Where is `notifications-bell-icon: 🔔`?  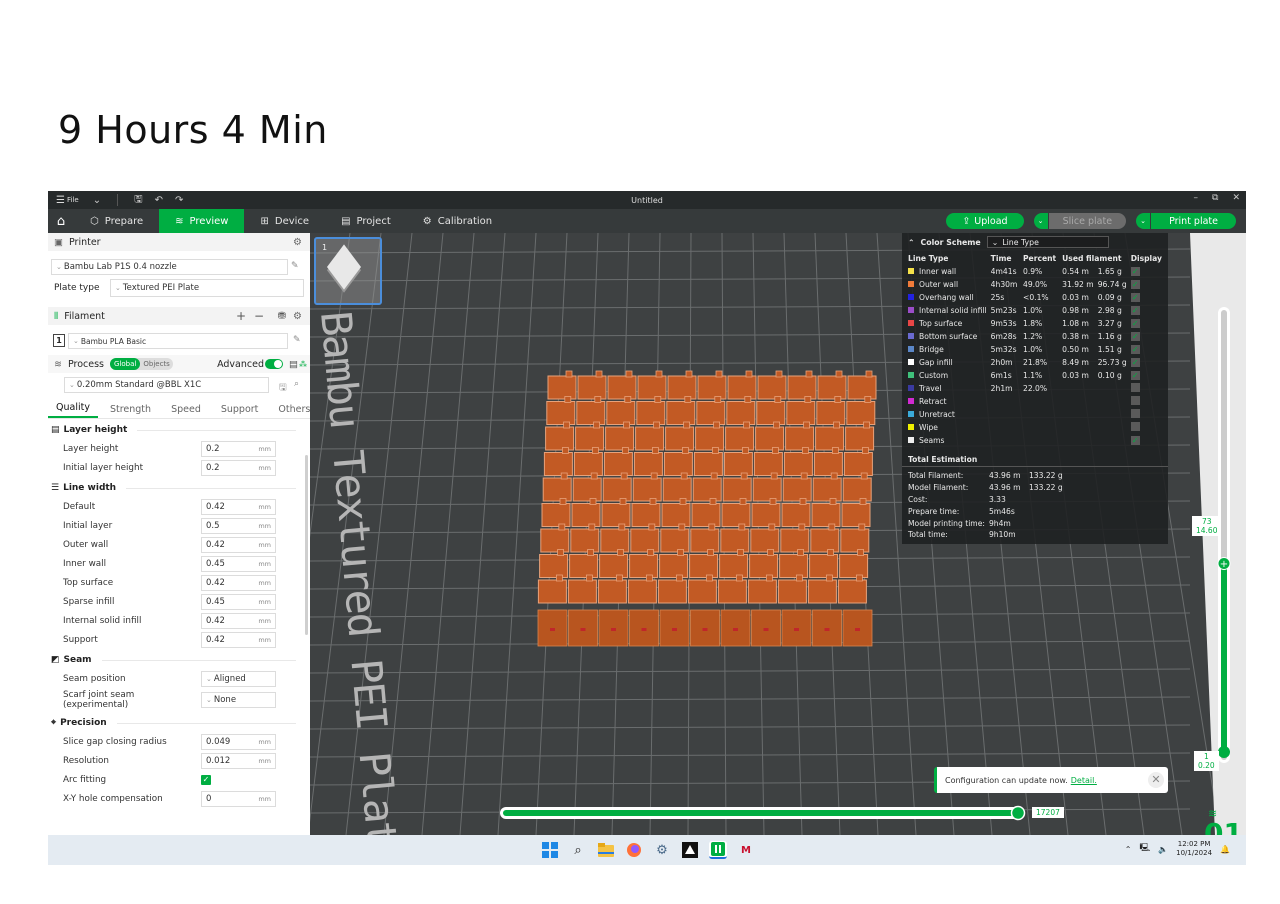
notifications-bell-icon: 🔔 is located at coordinates (1225, 849).